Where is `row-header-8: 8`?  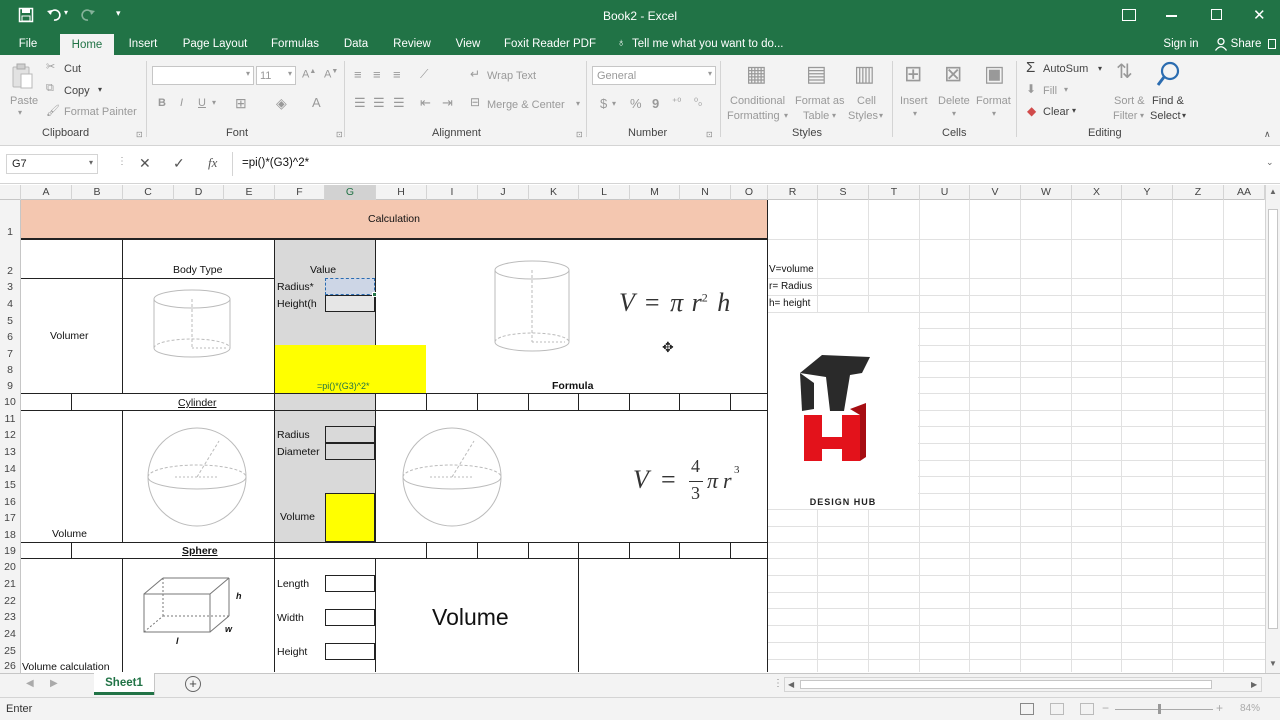
row-header-8: 8 is located at coordinates (10, 370).